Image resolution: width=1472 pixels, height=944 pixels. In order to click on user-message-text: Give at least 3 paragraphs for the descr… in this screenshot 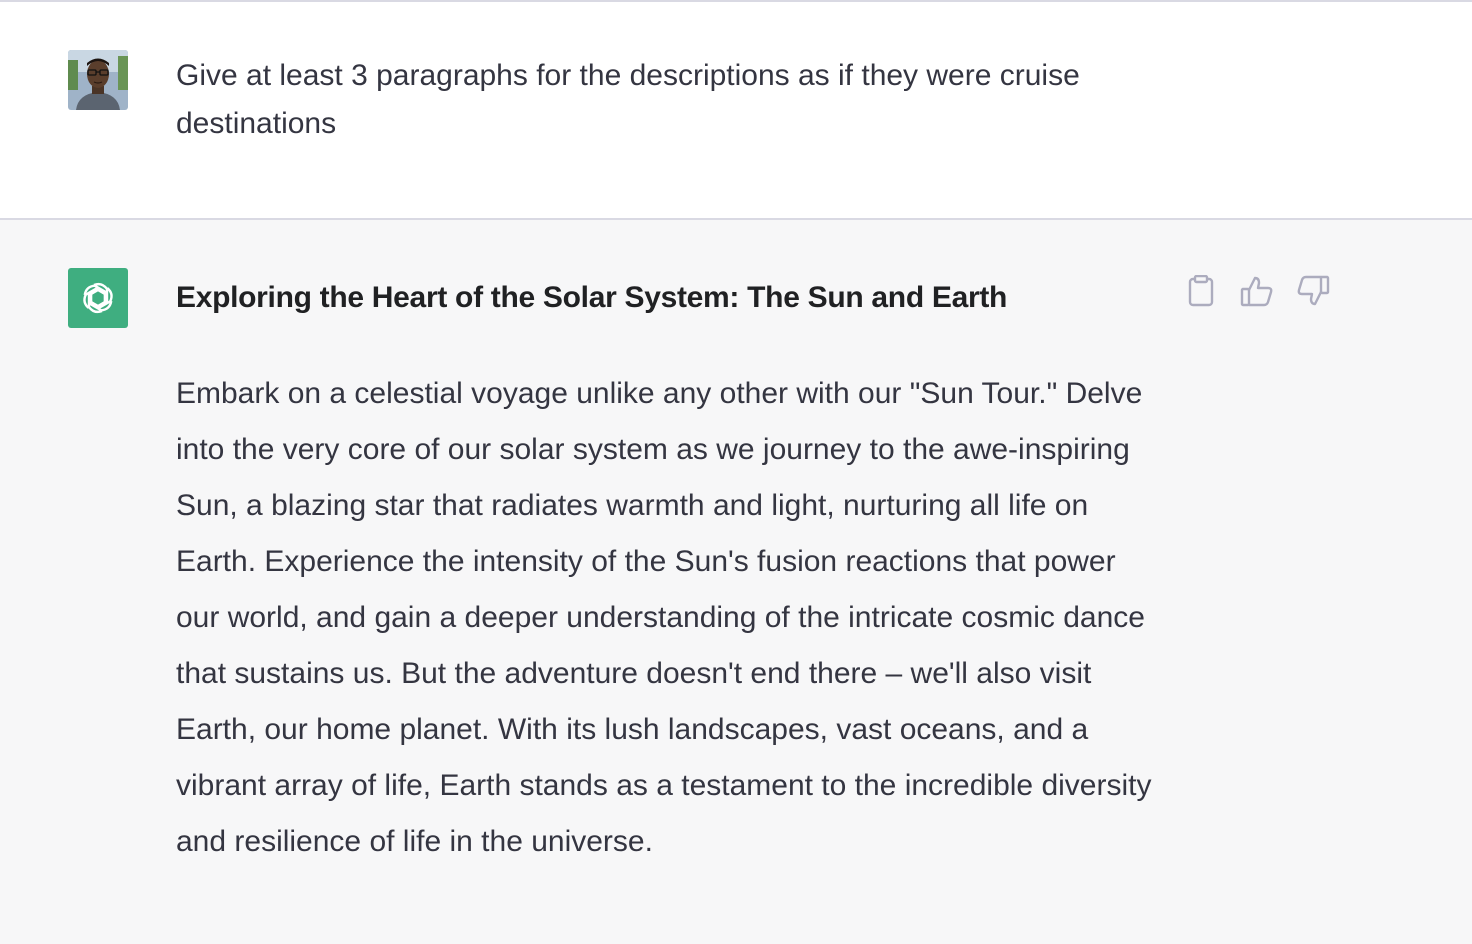, I will do `click(628, 99)`.